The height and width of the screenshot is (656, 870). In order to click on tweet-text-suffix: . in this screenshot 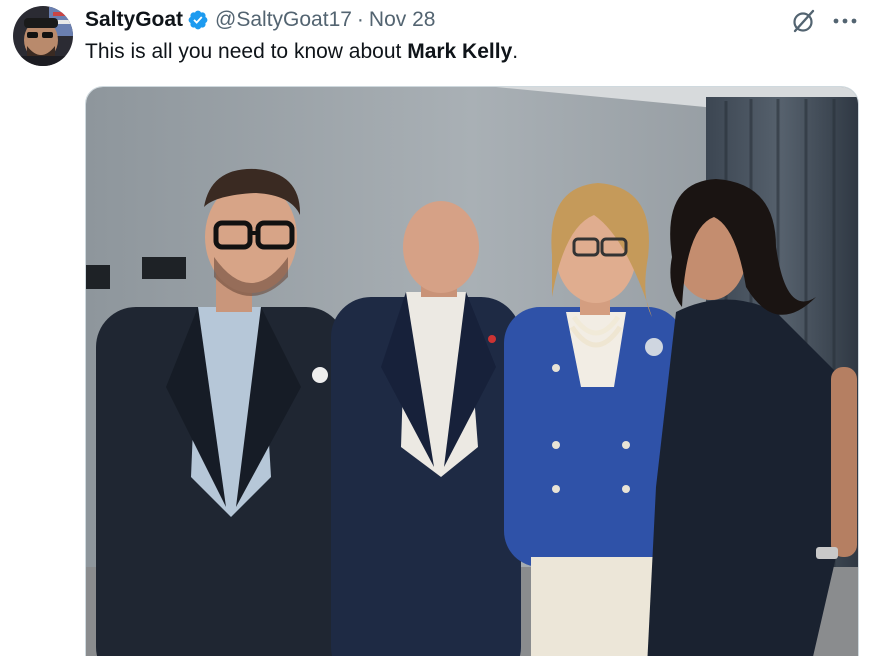, I will do `click(515, 51)`.